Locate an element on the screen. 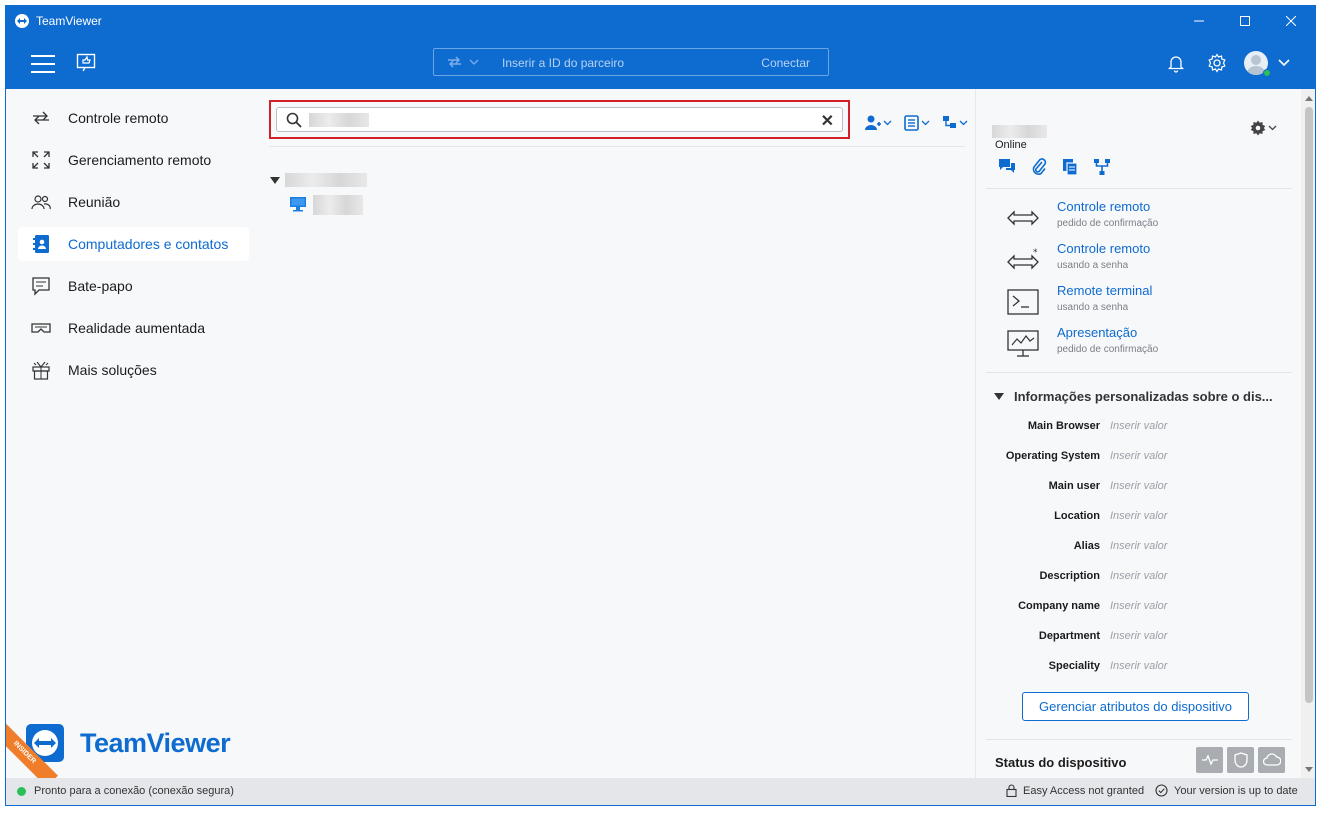 The height and width of the screenshot is (815, 1324). presentation-action: Apresentação pedido de confirmação is located at coordinates (1131, 345).